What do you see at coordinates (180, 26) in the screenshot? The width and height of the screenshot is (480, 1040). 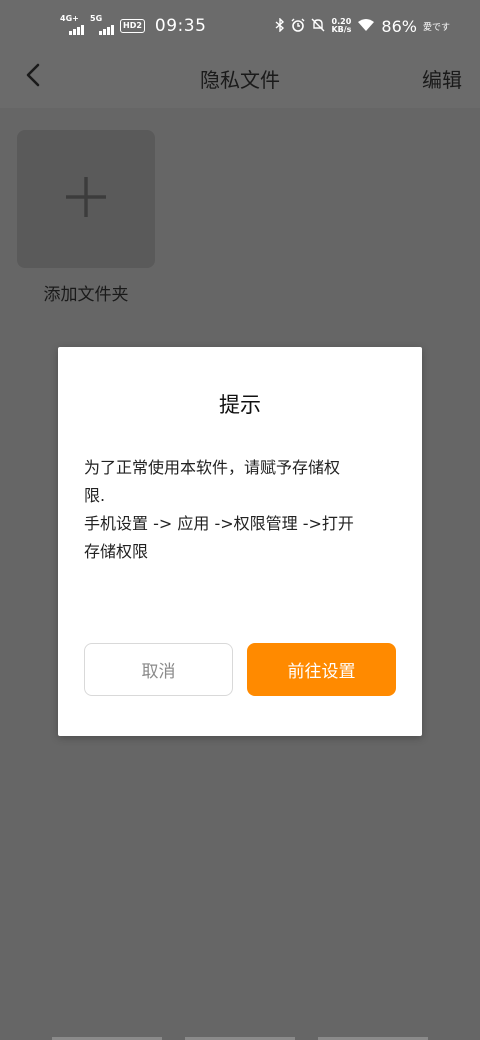 I see `clock: 09:35` at bounding box center [180, 26].